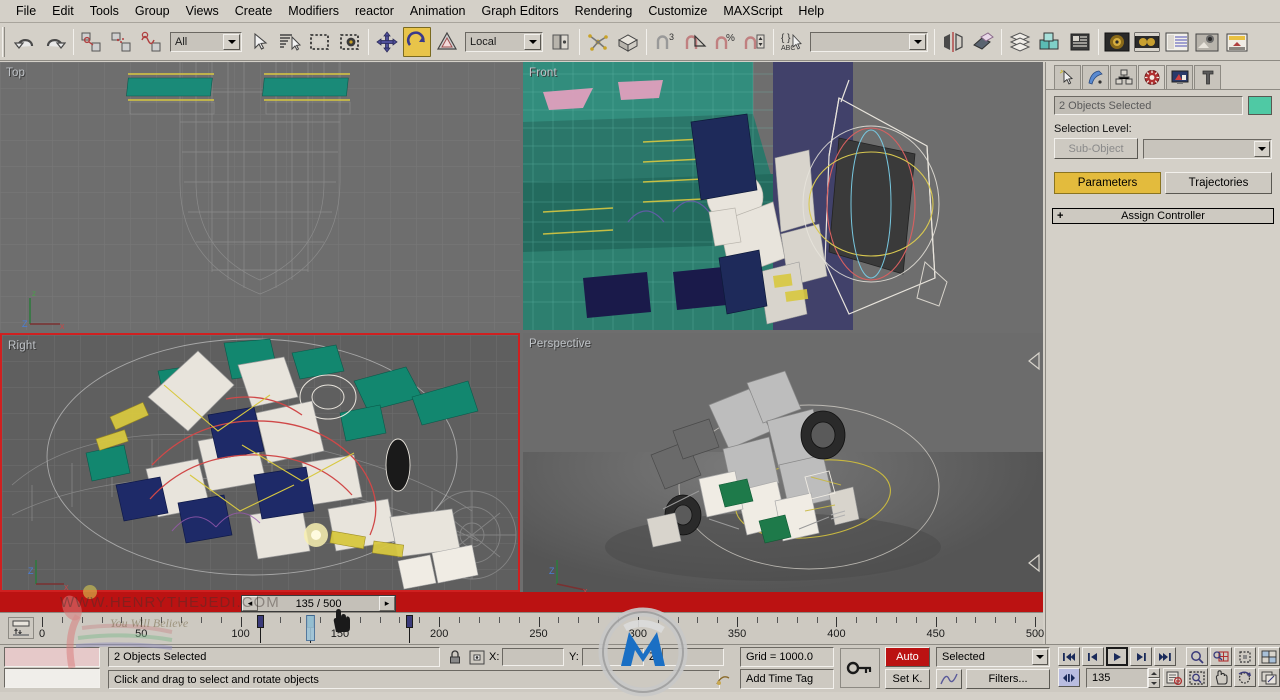 Image resolution: width=1280 pixels, height=700 pixels. I want to click on select-and-move-icon, so click(387, 41).